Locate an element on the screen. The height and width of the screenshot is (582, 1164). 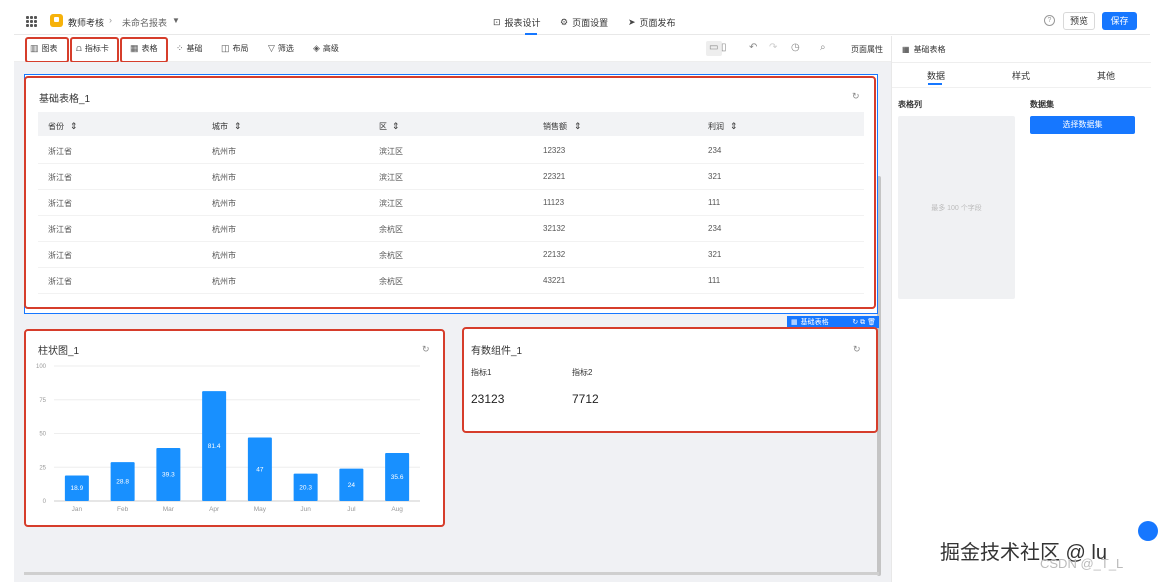
table-cell: 32132 is located at coordinates (554, 228).